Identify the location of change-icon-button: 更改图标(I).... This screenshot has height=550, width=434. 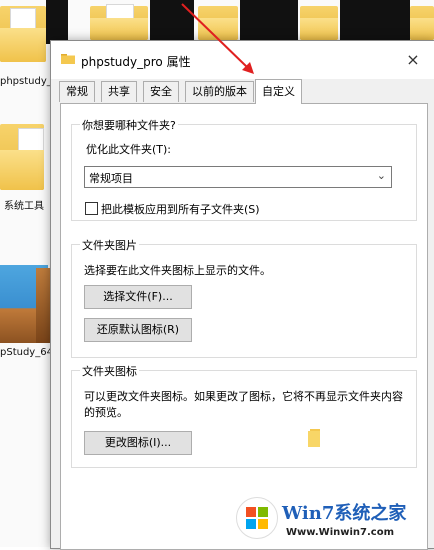
(138, 443).